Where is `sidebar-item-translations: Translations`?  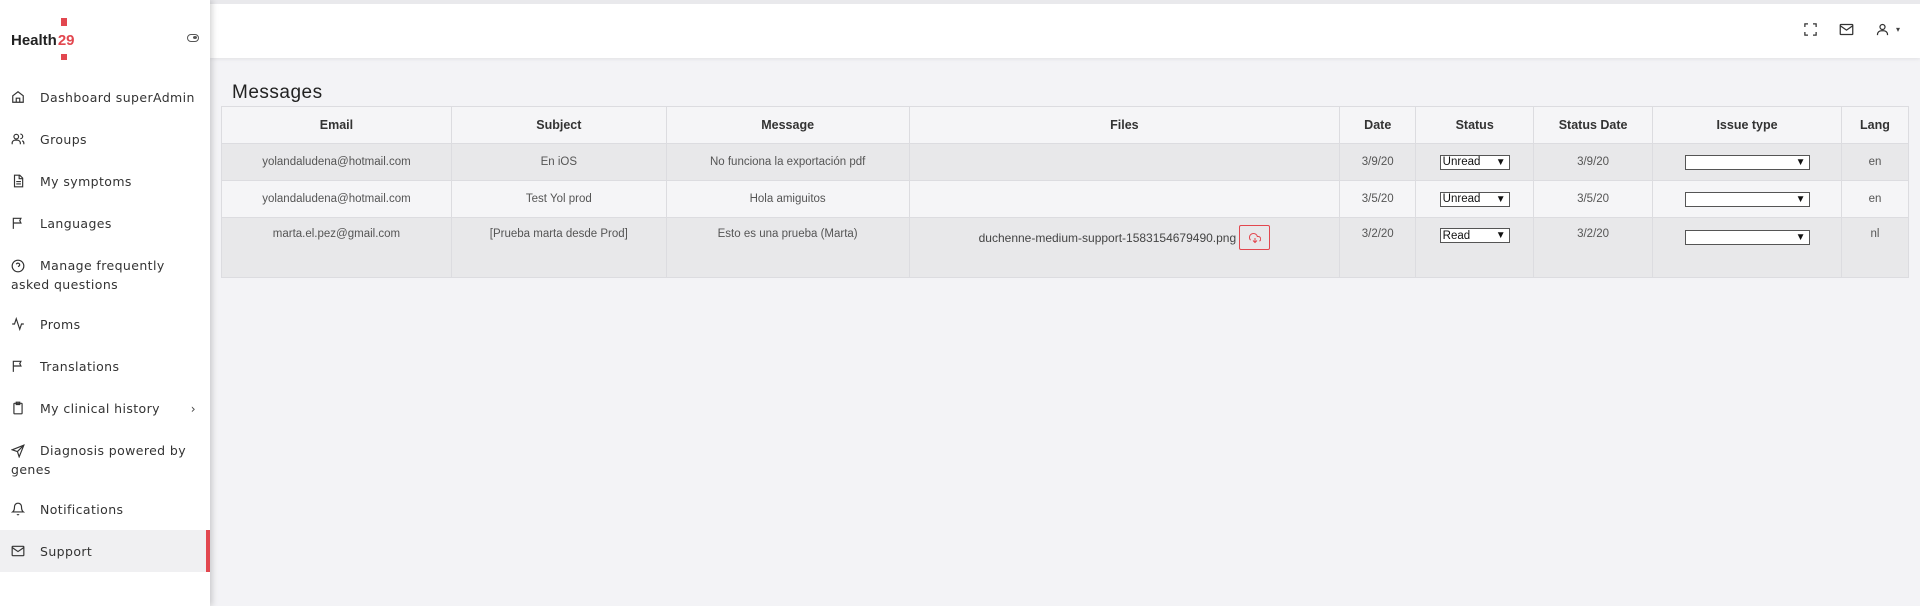
sidebar-item-translations: Translations is located at coordinates (105, 366).